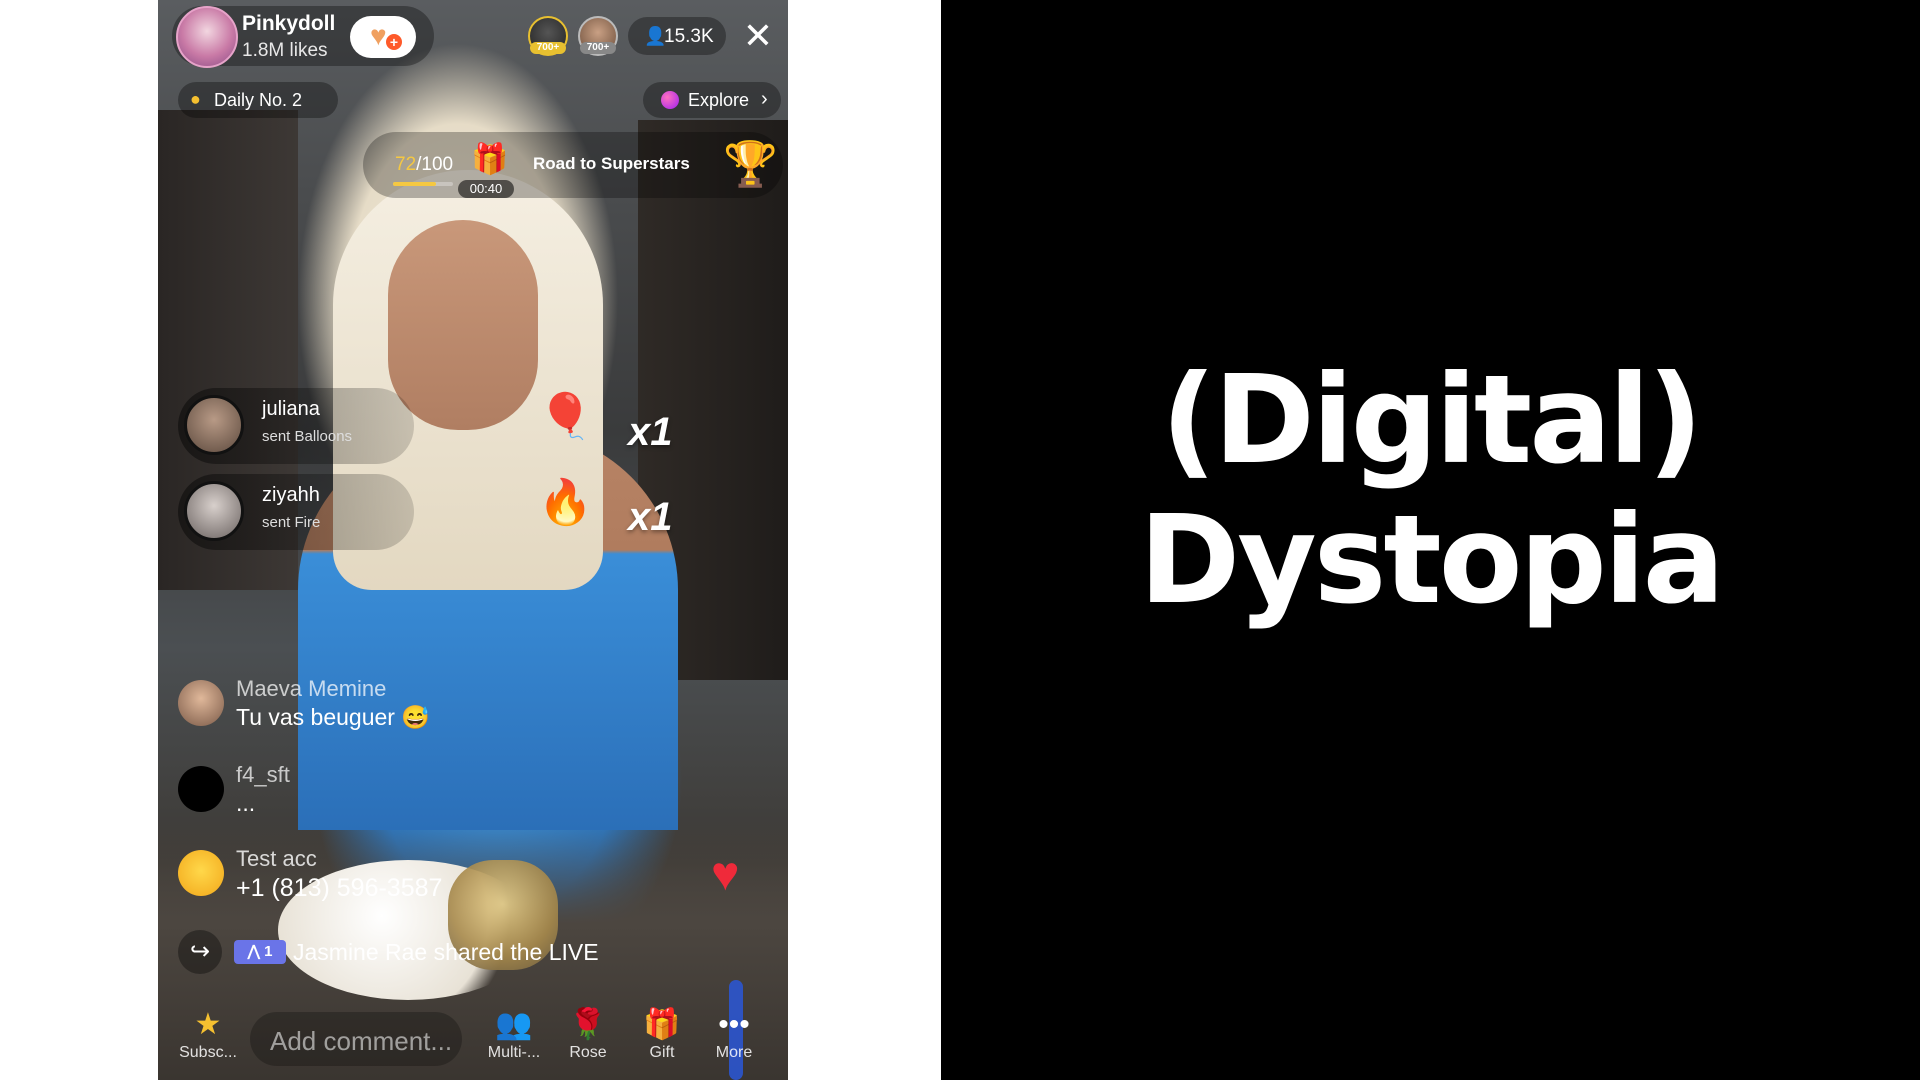 The height and width of the screenshot is (1080, 1920). What do you see at coordinates (415, 184) in the screenshot?
I see `progress-bar-fill` at bounding box center [415, 184].